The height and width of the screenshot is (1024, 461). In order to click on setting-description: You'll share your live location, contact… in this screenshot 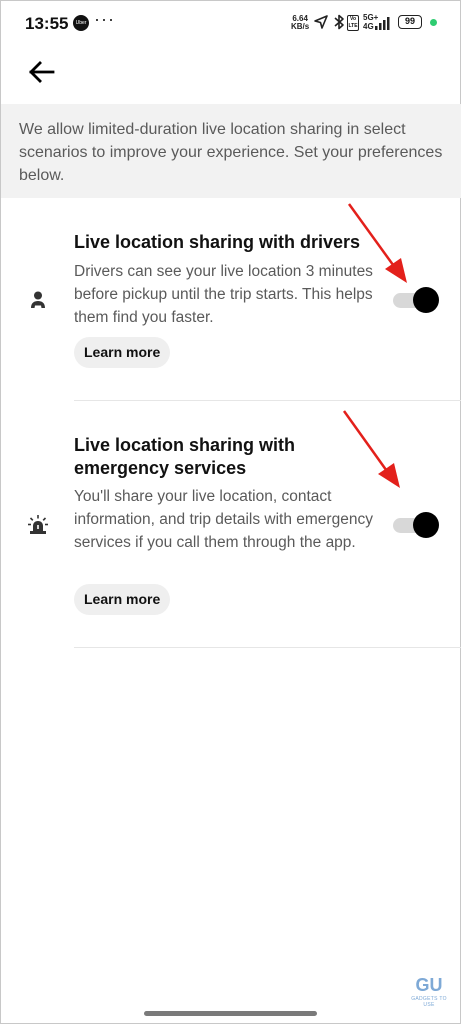, I will do `click(223, 519)`.